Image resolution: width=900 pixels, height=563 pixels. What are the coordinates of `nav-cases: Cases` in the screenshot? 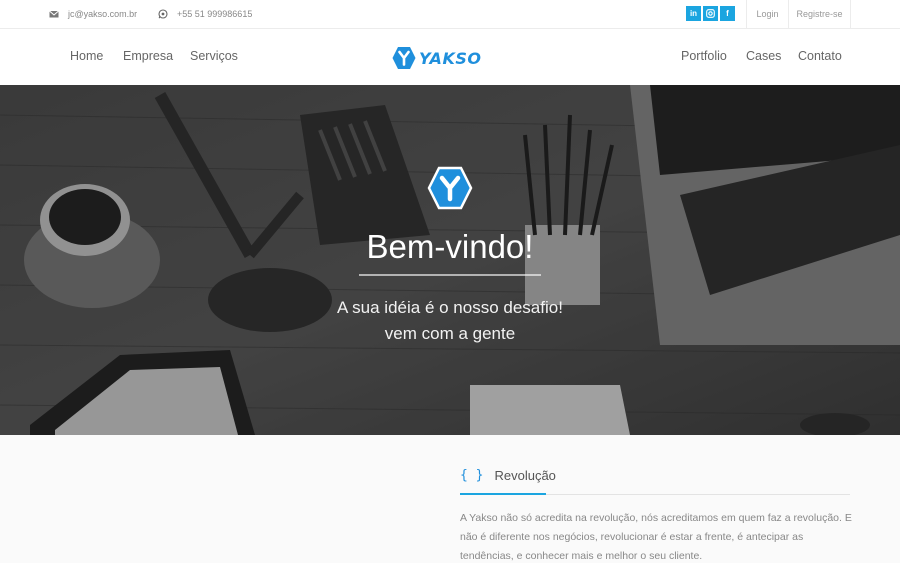 It's located at (763, 56).